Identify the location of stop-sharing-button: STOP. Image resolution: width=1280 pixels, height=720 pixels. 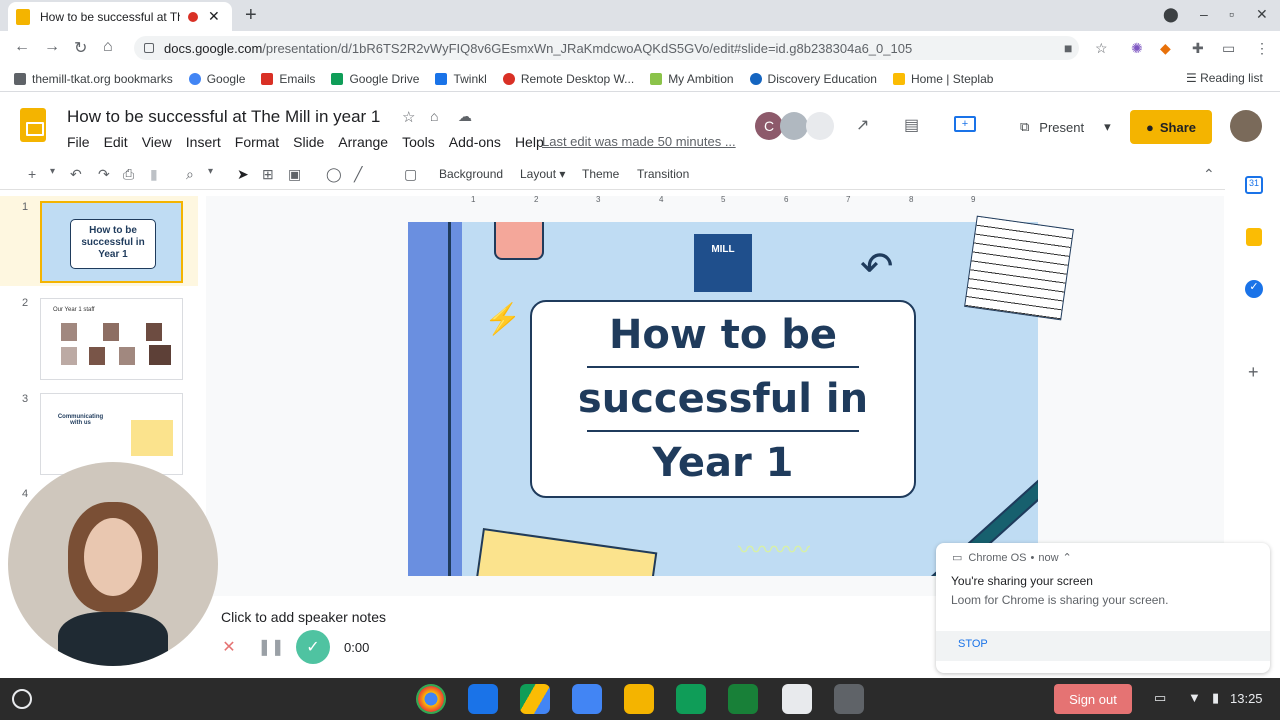
(1103, 646).